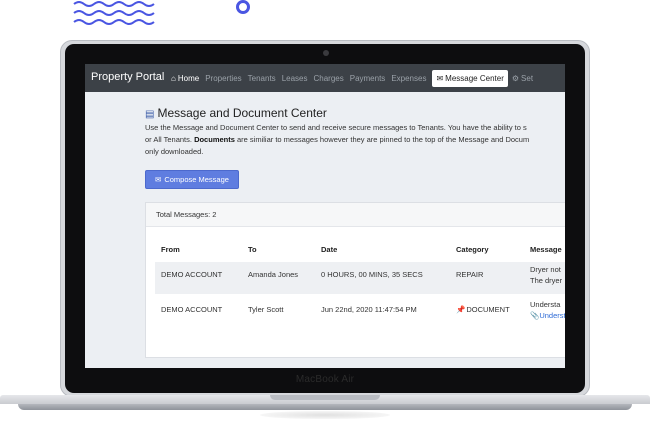  I want to click on circle-decoration, so click(243, 7).